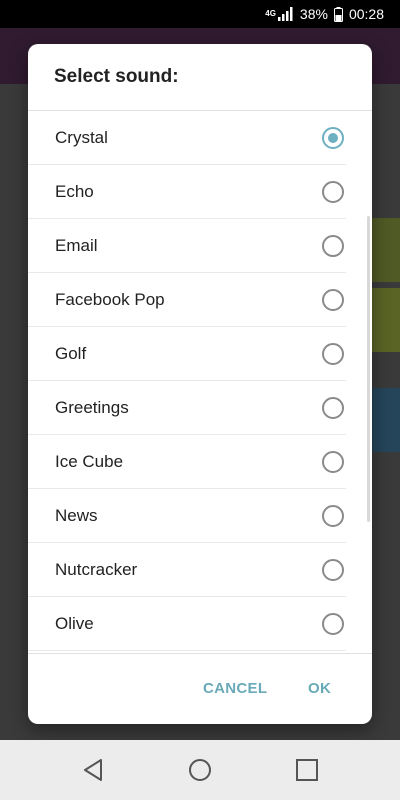 This screenshot has width=400, height=800. I want to click on list-item: Olive, so click(187, 624).